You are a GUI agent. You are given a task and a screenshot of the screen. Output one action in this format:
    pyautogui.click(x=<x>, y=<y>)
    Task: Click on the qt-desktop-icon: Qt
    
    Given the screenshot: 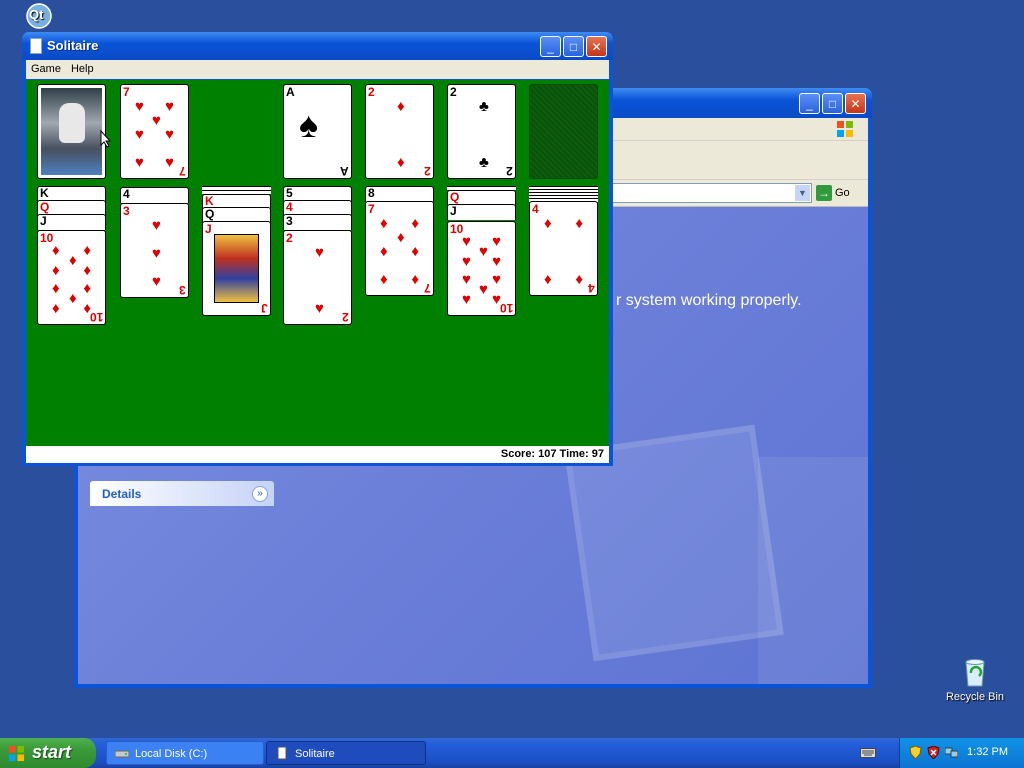 What is the action you would take?
    pyautogui.click(x=39, y=17)
    